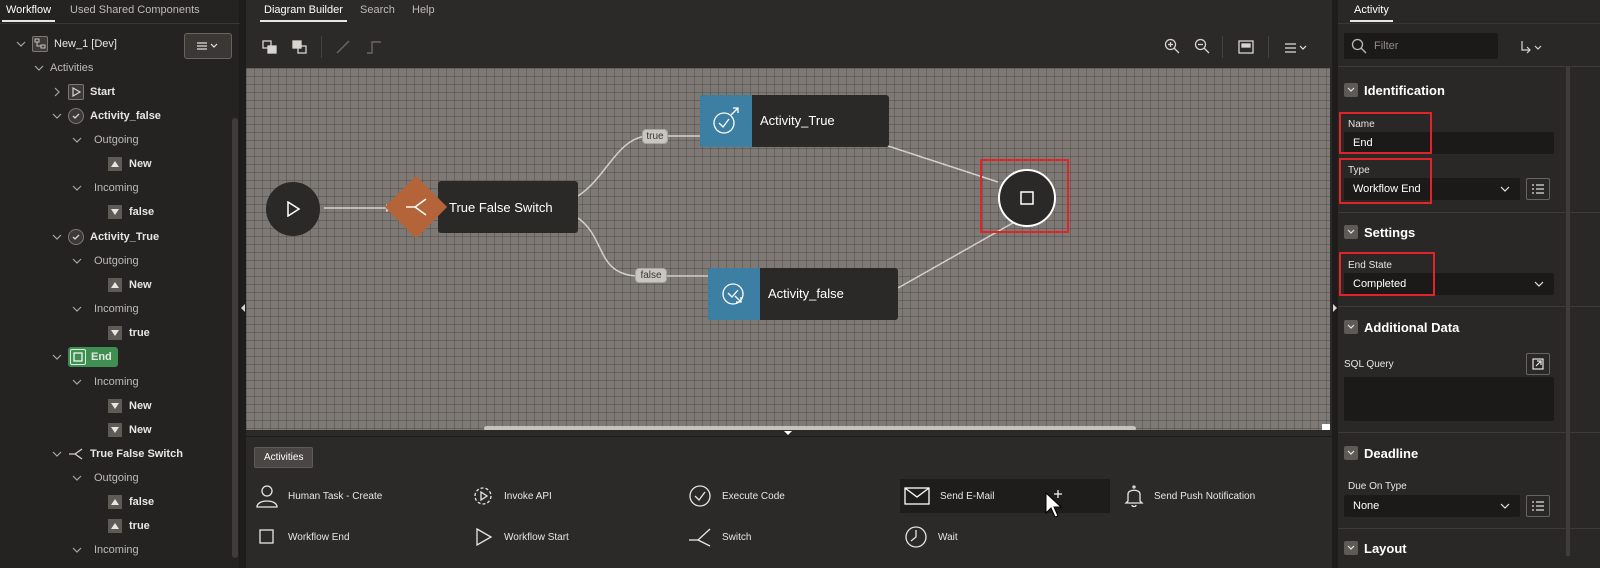 The width and height of the screenshot is (1600, 568). Describe the element at coordinates (916, 537) in the screenshot. I see `clock-icon` at that location.